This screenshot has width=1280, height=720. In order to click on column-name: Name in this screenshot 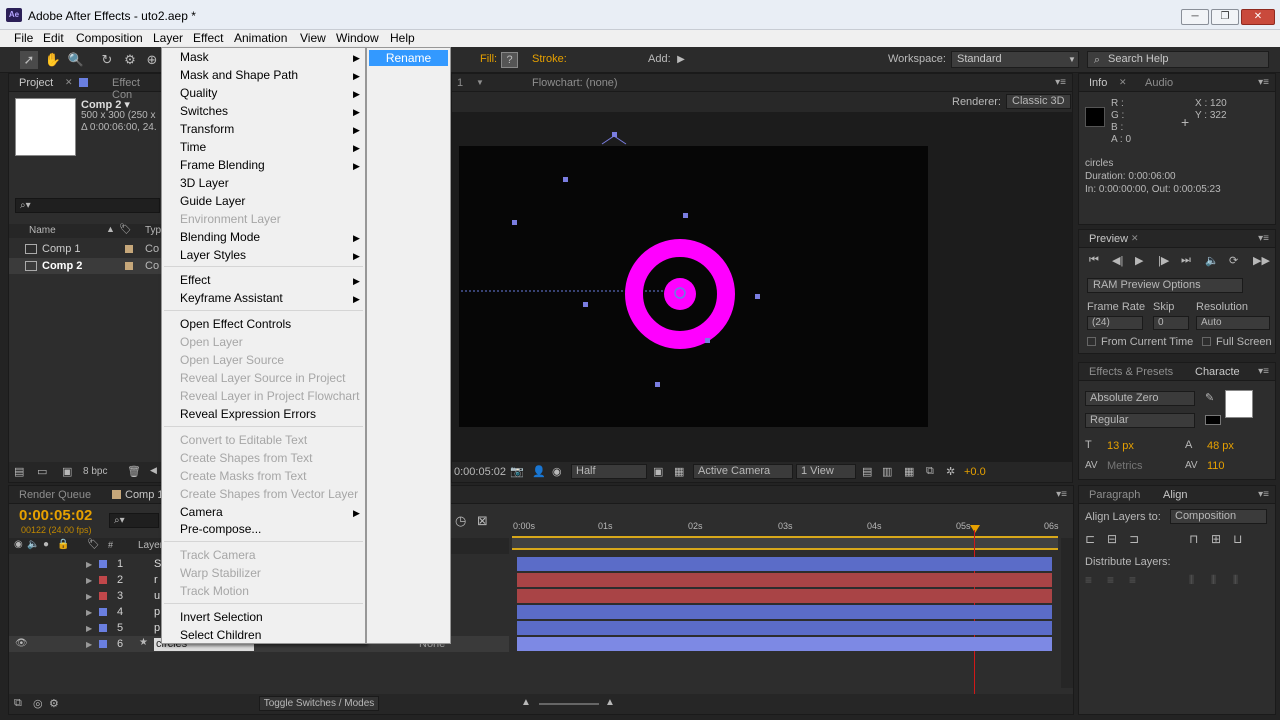, I will do `click(42, 230)`.